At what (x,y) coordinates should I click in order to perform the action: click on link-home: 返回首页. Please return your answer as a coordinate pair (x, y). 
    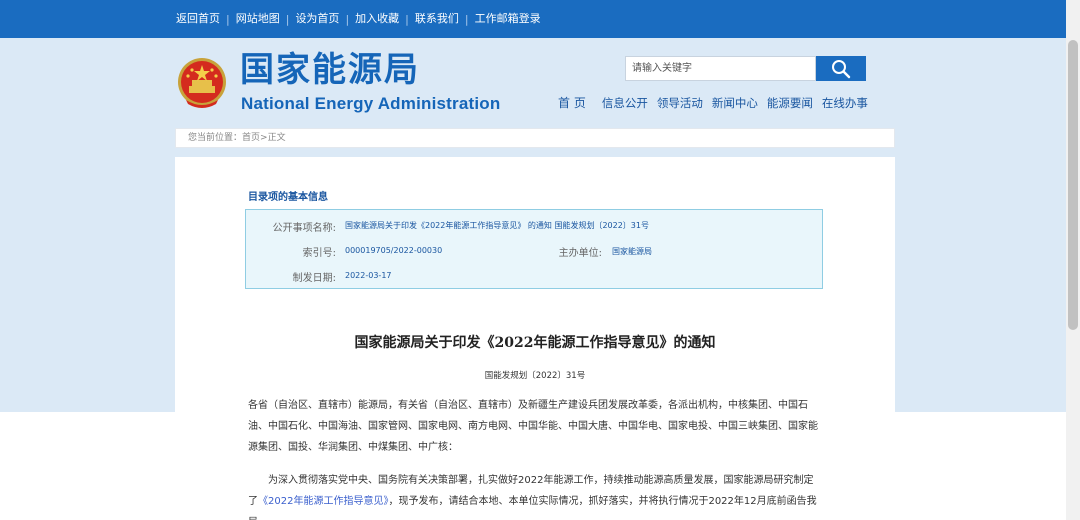
    Looking at the image, I should click on (198, 19).